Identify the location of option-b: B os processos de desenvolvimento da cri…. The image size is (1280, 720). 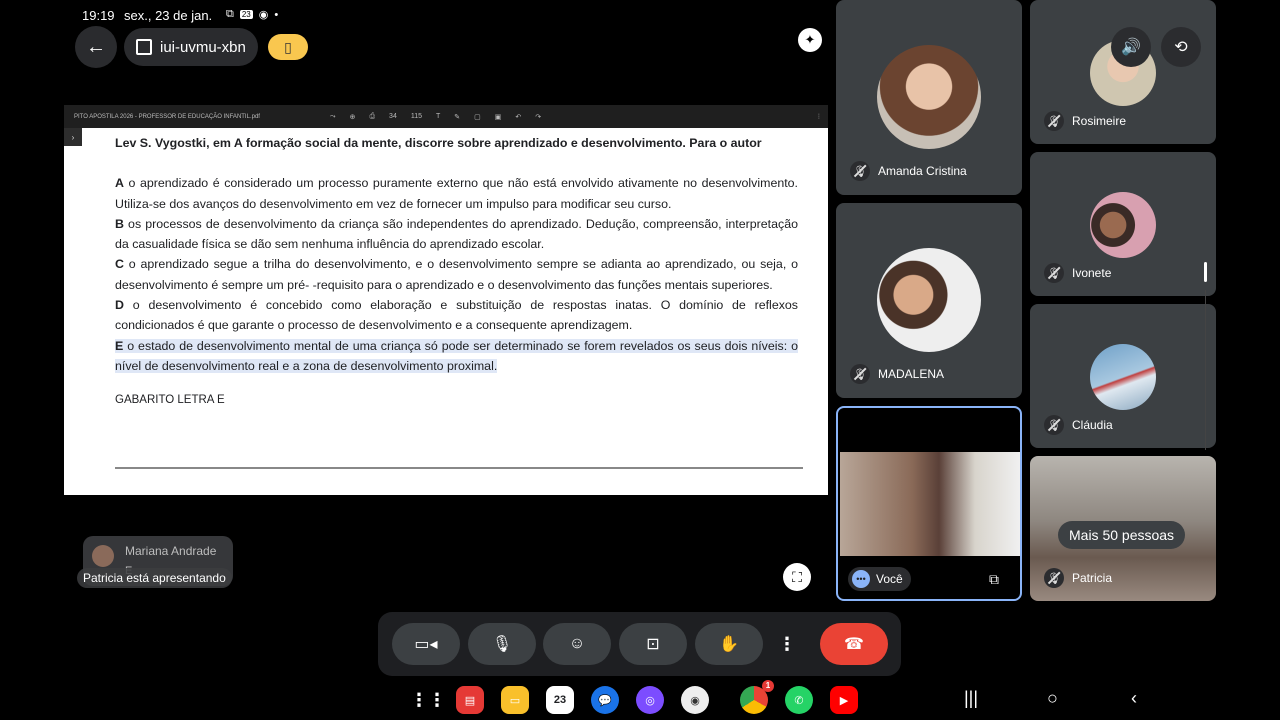
(456, 234).